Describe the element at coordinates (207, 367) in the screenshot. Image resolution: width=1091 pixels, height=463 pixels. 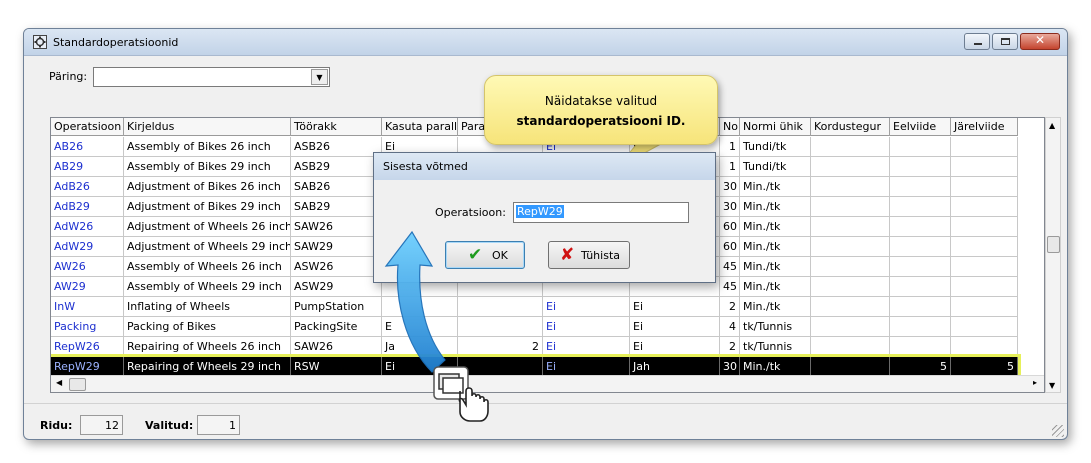
I see `table-cell: Repairing of Wheels 29 inch` at that location.